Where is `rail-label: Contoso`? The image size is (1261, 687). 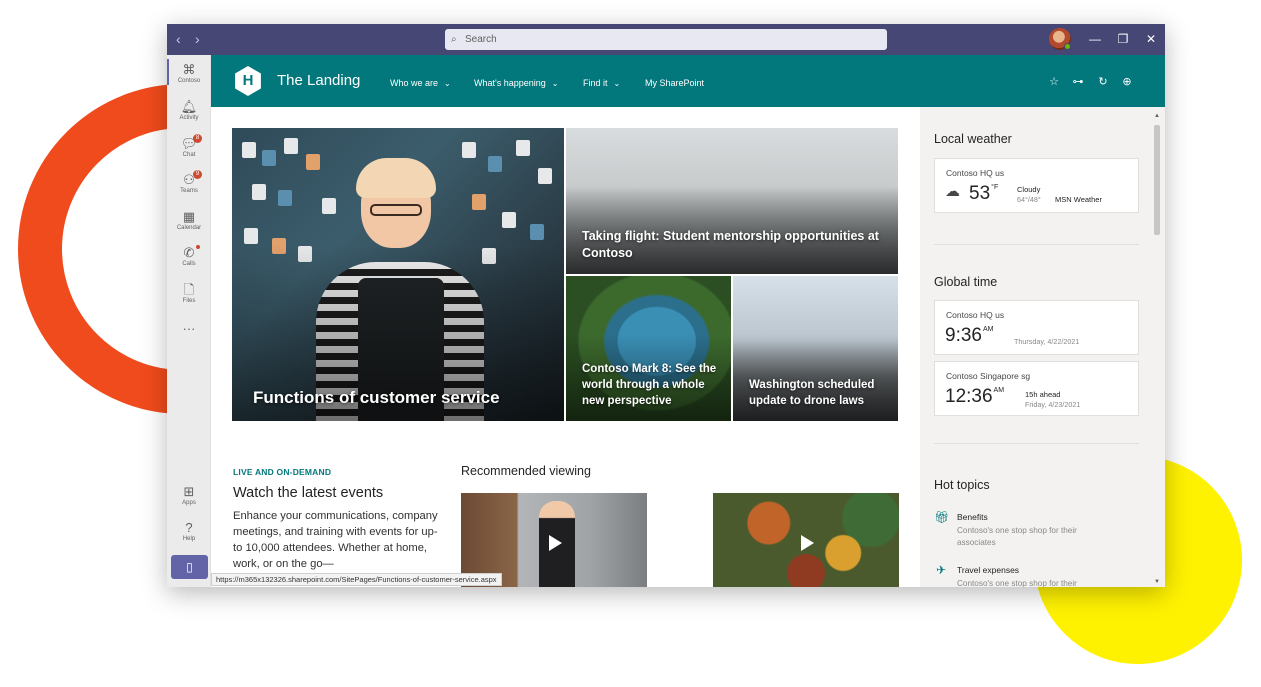 rail-label: Contoso is located at coordinates (189, 81).